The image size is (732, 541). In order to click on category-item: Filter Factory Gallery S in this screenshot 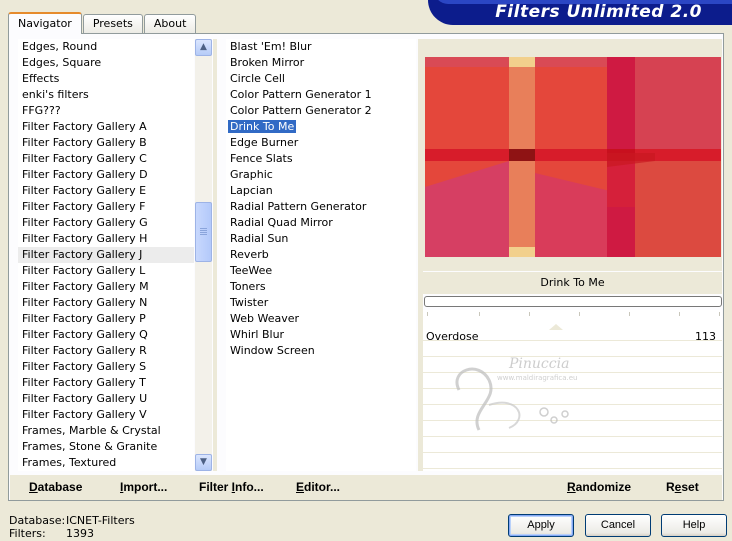, I will do `click(106, 367)`.